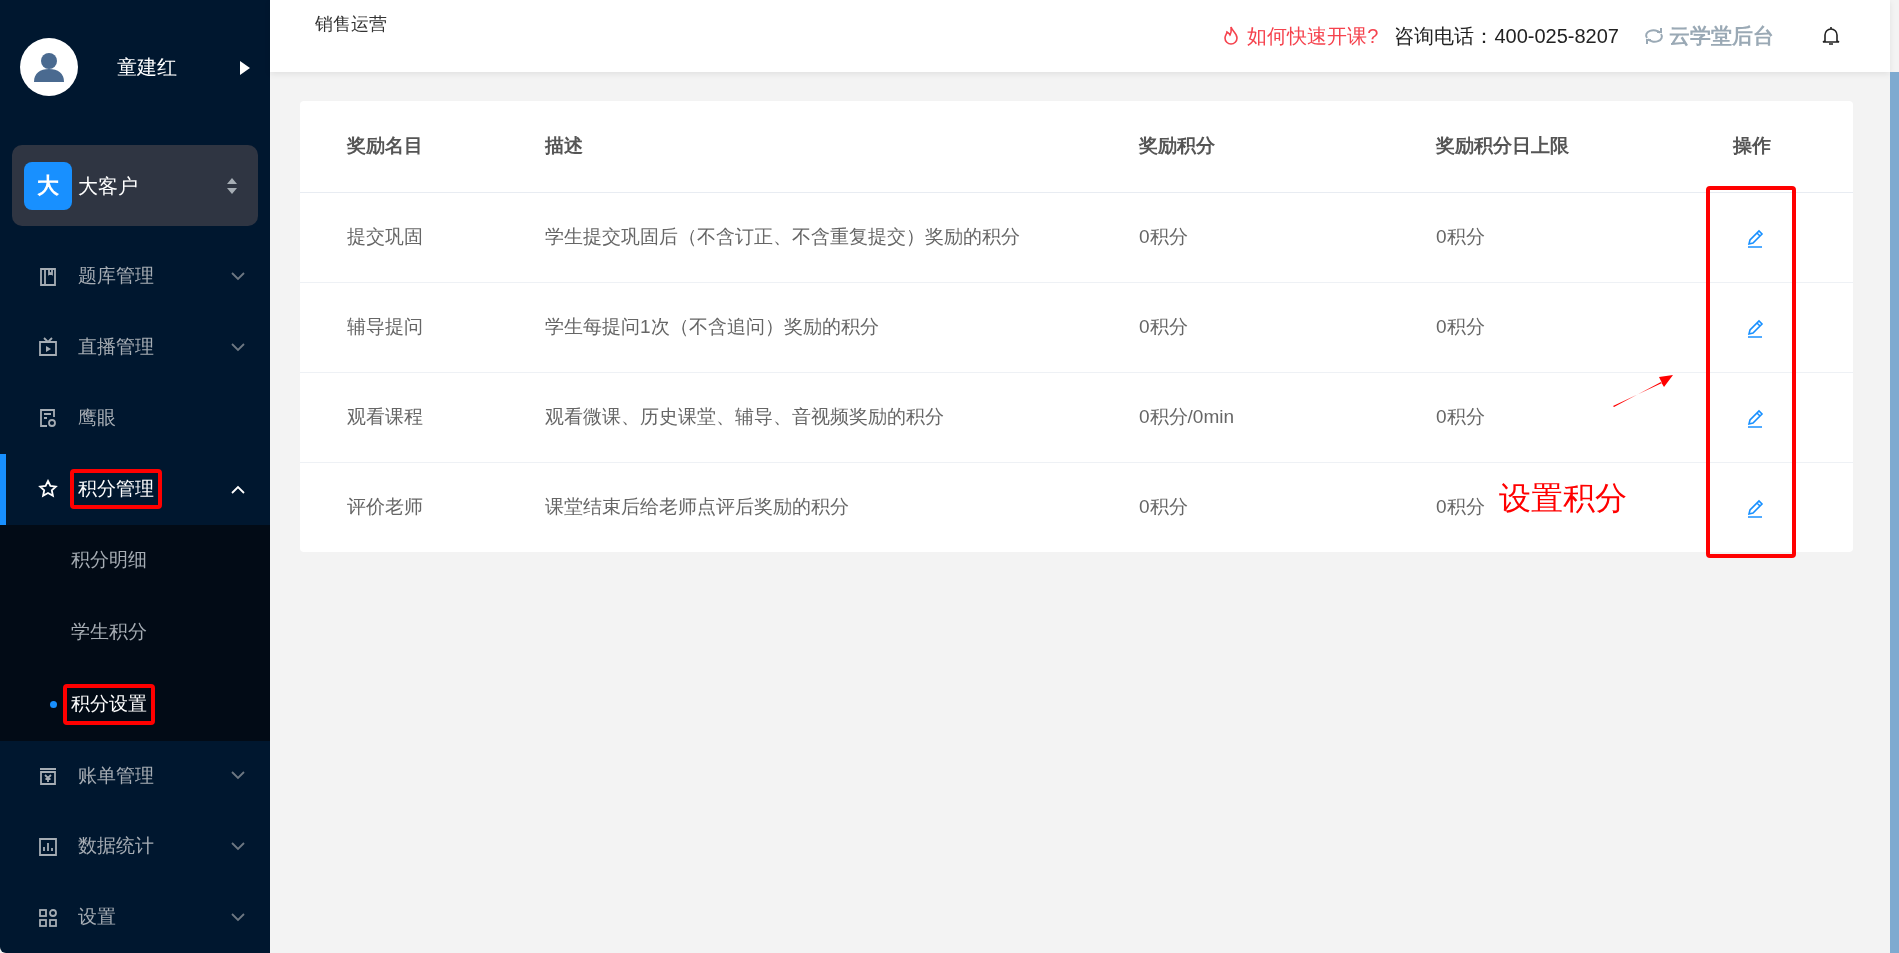  I want to click on expand-arrow-icon, so click(245, 68).